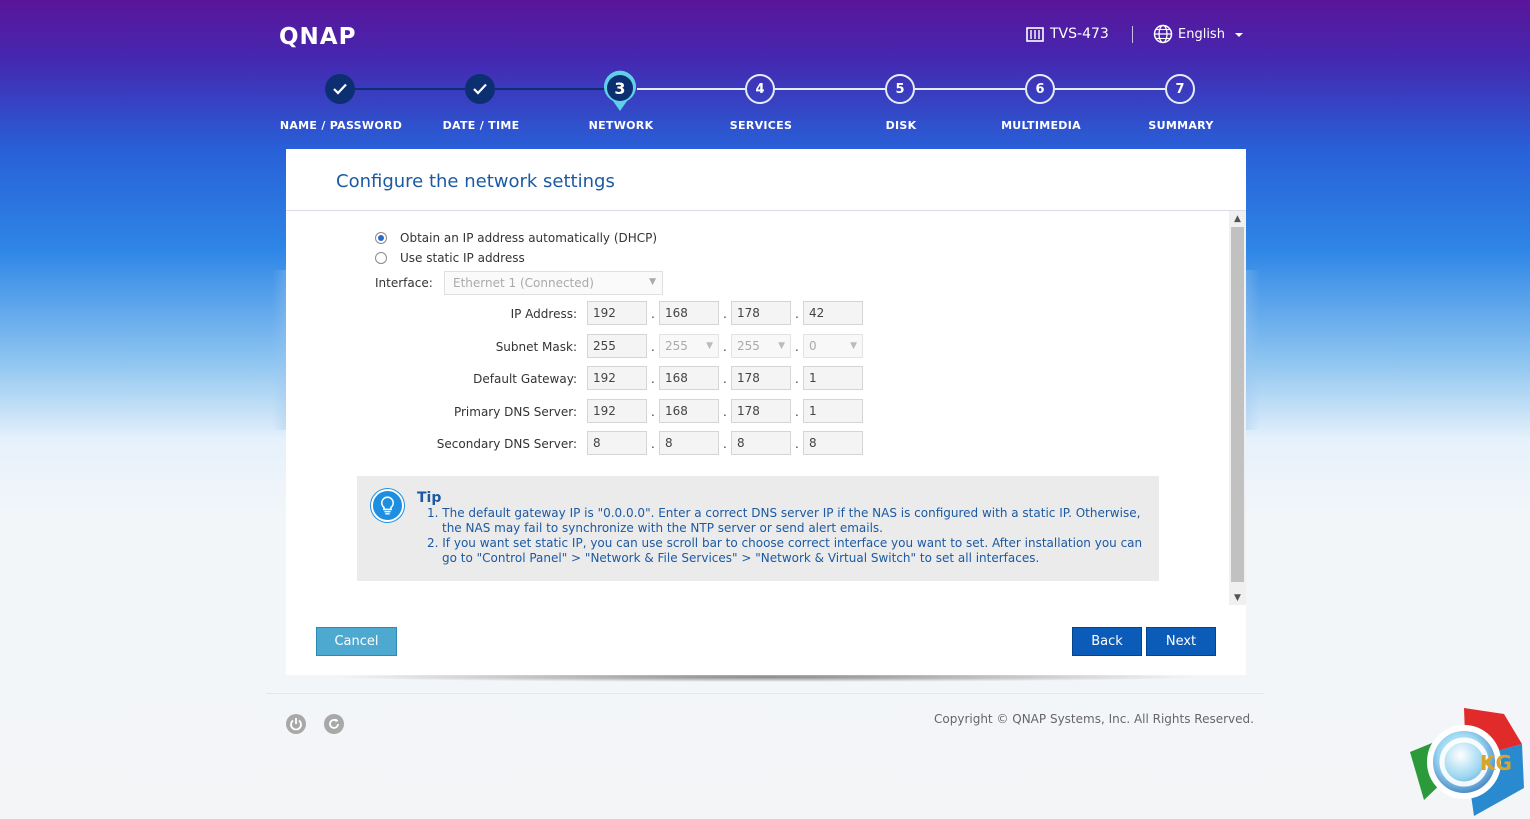  I want to click on subnet-mask-octet-2-value: 255, so click(676, 346).